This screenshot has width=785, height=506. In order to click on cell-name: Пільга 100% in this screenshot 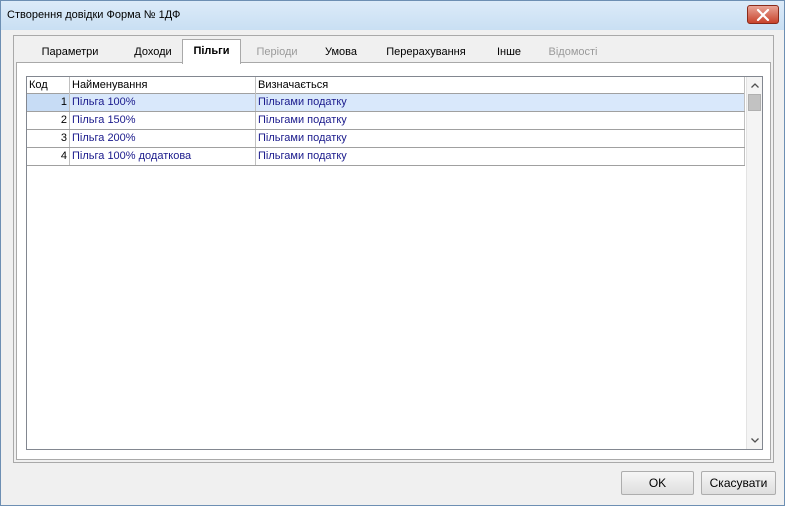, I will do `click(163, 102)`.